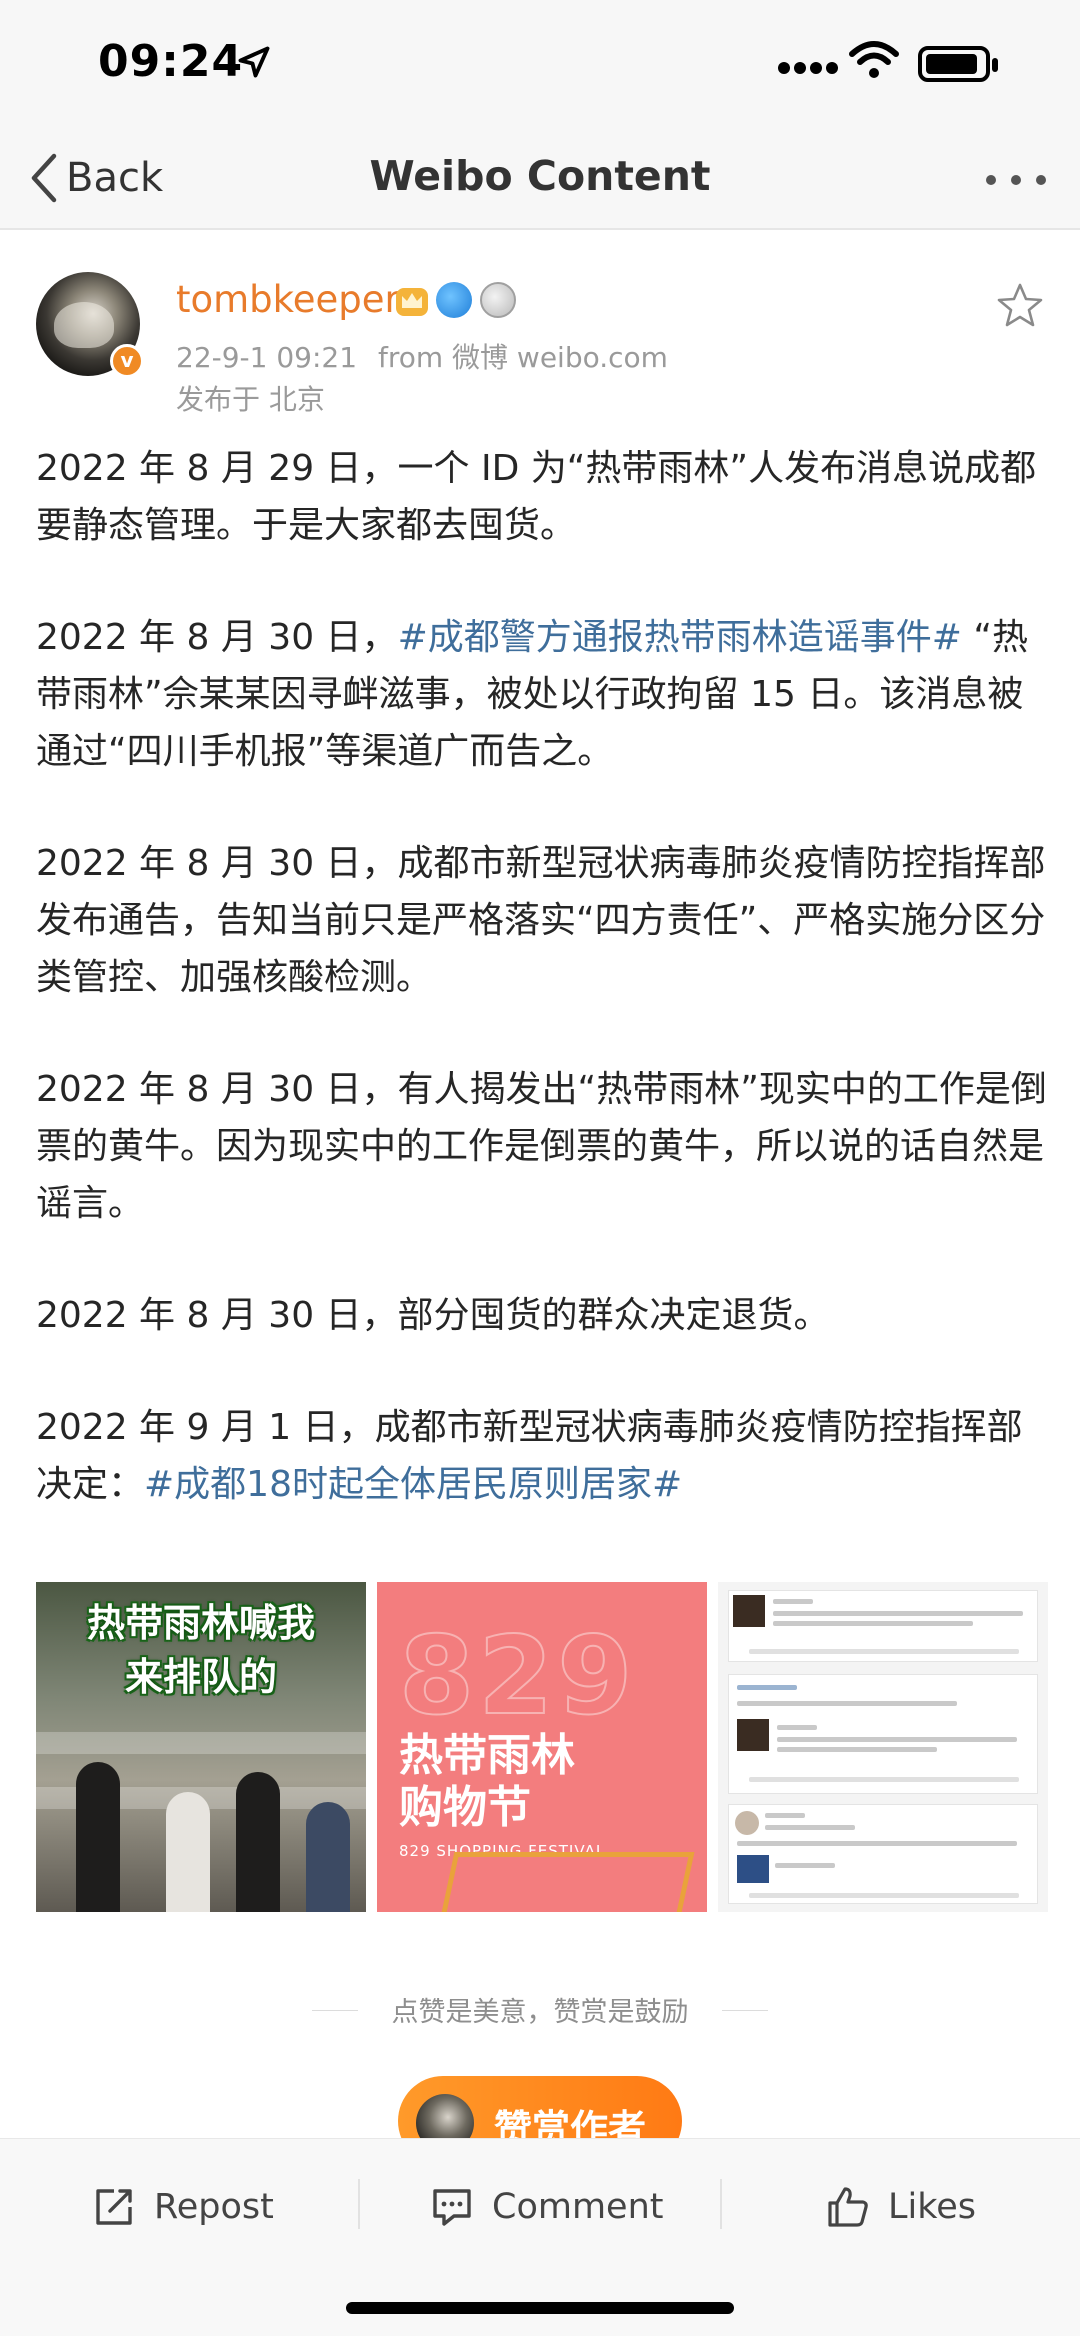 This screenshot has height=2336, width=1080. I want to click on medal-icon, so click(498, 300).